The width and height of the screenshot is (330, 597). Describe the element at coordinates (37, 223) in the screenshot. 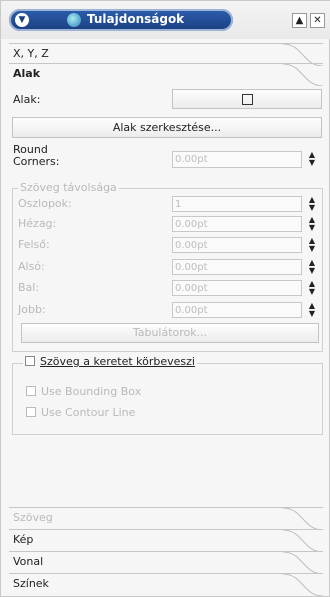

I see `gap-label: Hézag:` at that location.